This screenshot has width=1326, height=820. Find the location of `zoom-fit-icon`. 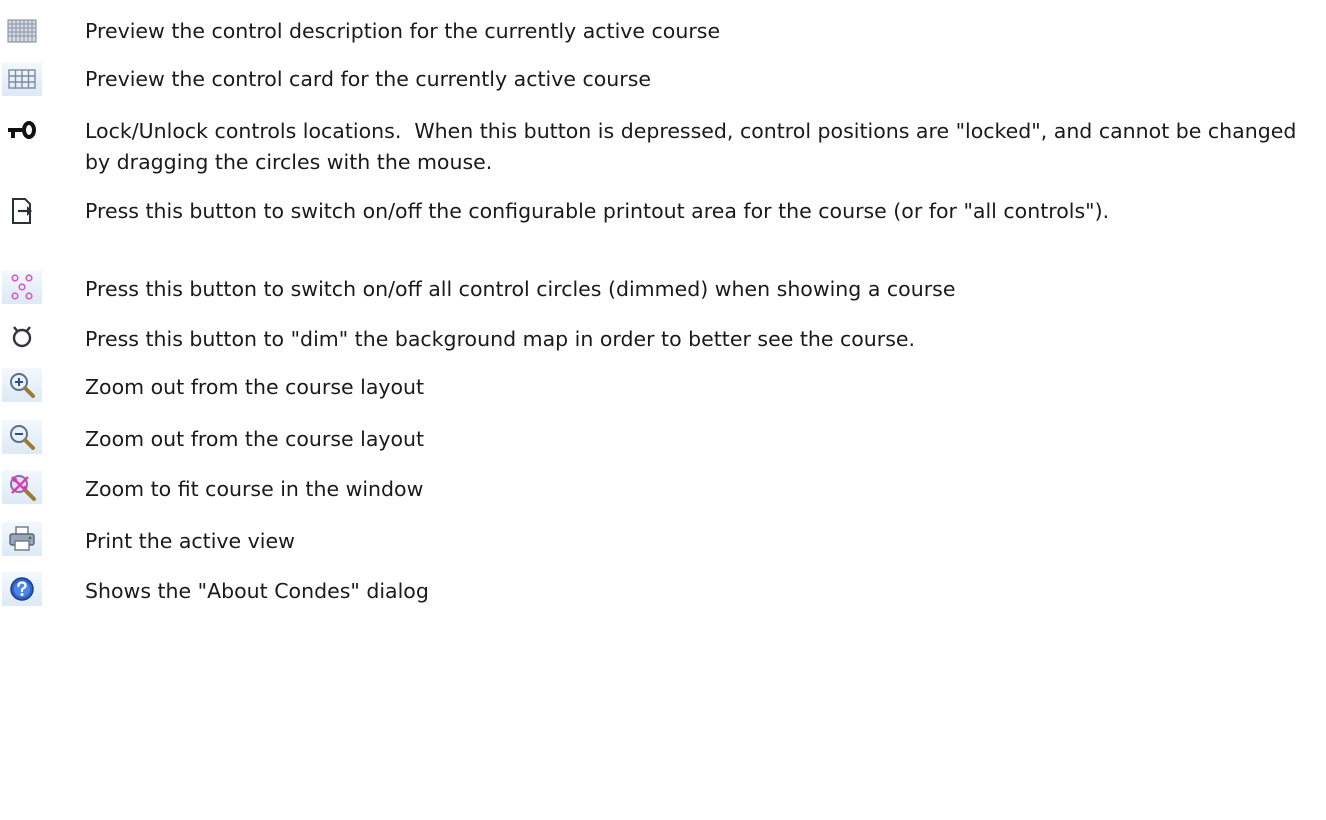

zoom-fit-icon is located at coordinates (22, 487).